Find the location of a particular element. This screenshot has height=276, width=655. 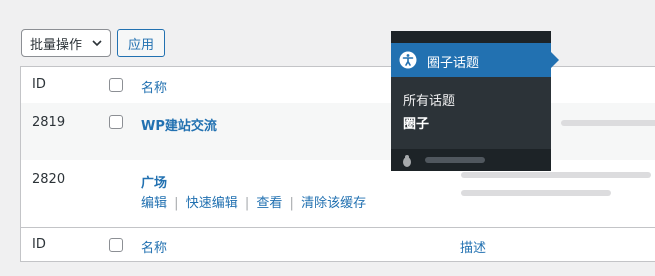

menu-pointer-arrow is located at coordinates (555, 60).